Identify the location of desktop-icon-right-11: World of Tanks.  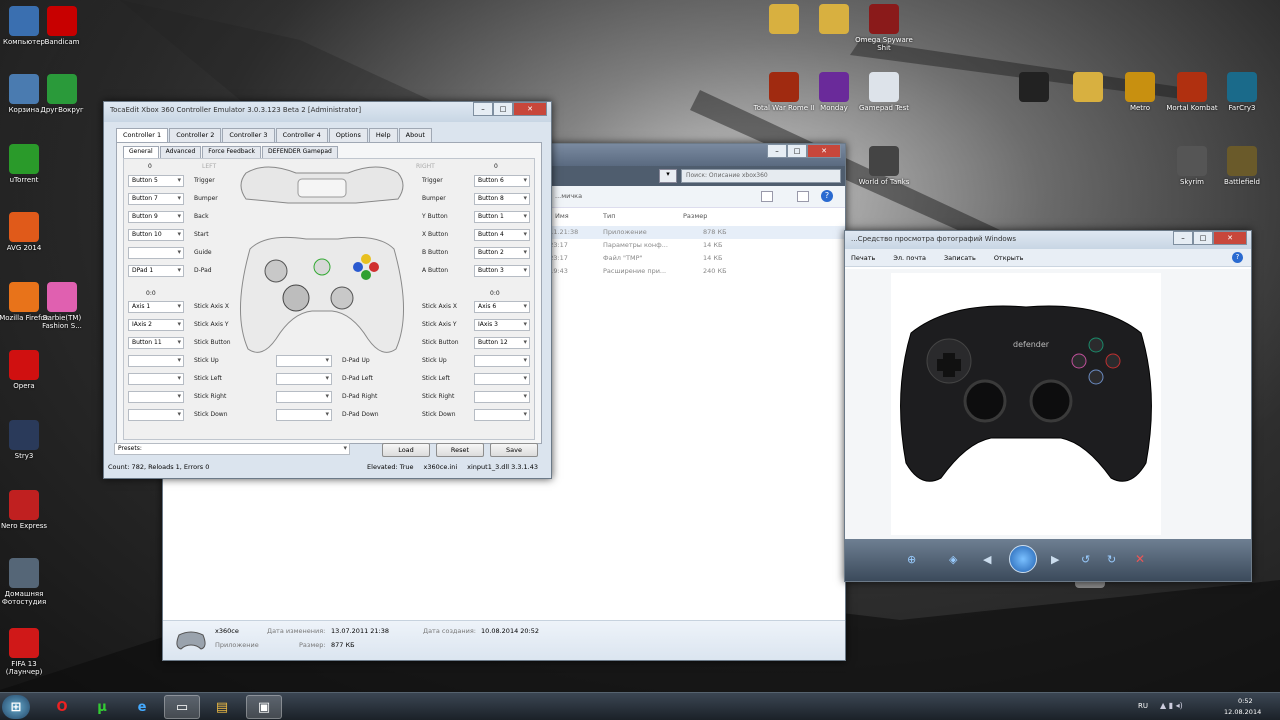
(884, 166).